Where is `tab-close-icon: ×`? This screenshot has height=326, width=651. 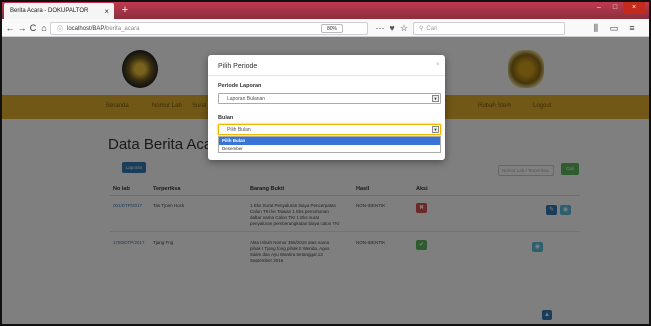
tab-close-icon: × is located at coordinates (106, 11).